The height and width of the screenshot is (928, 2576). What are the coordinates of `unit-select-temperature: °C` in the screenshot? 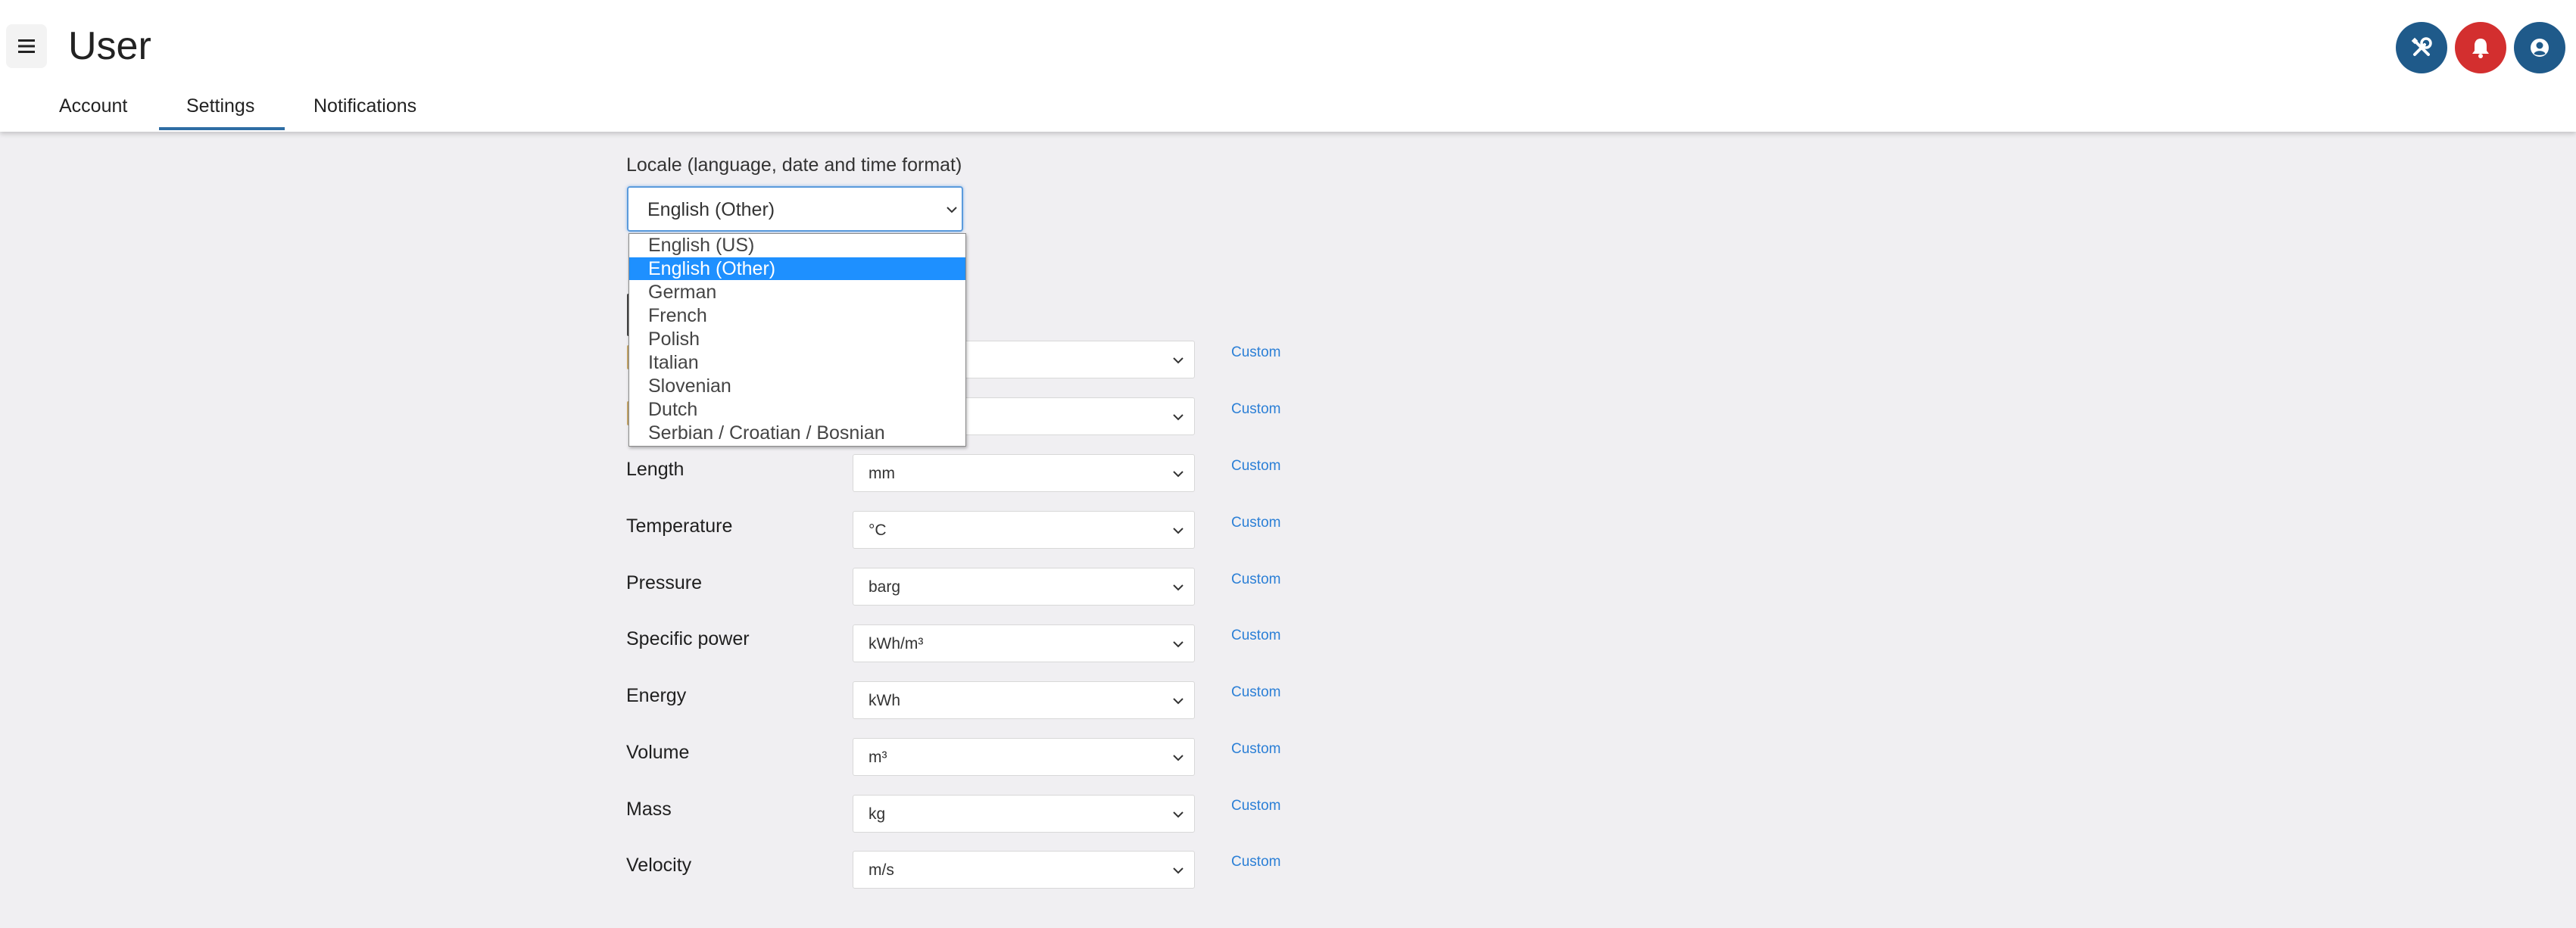 It's located at (1024, 530).